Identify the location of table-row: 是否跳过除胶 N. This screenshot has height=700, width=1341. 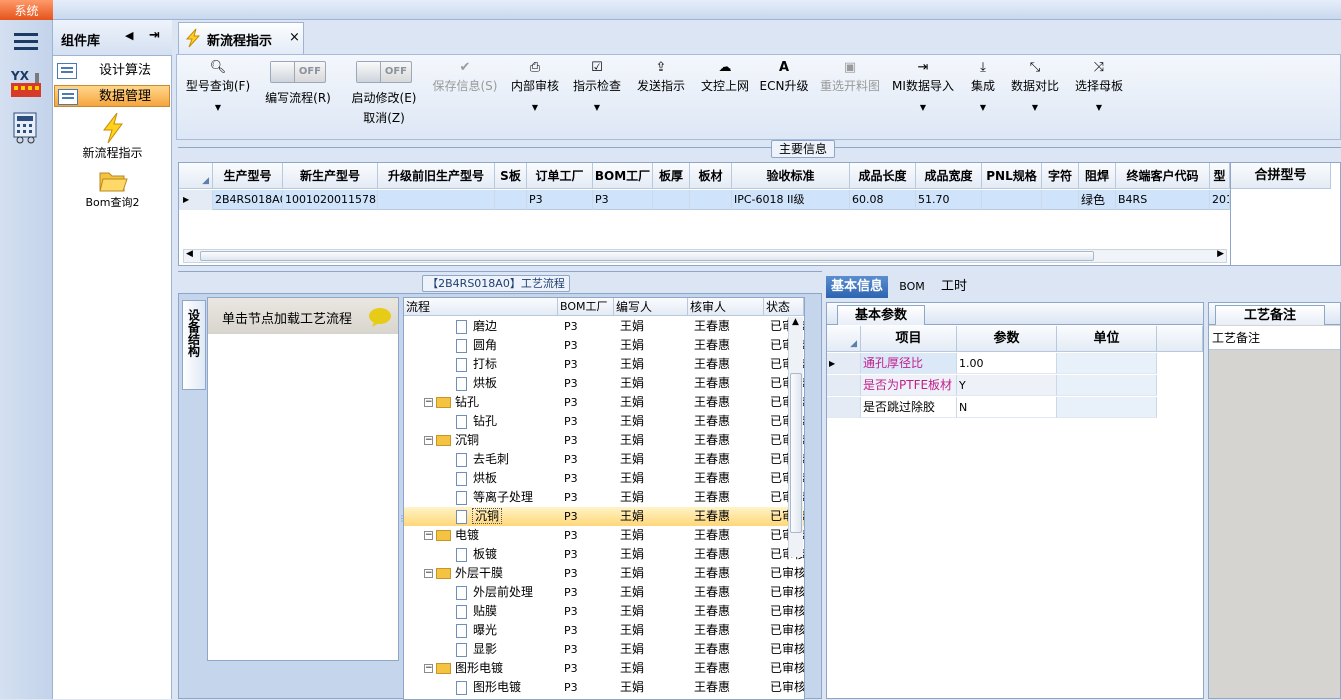
(1015, 407).